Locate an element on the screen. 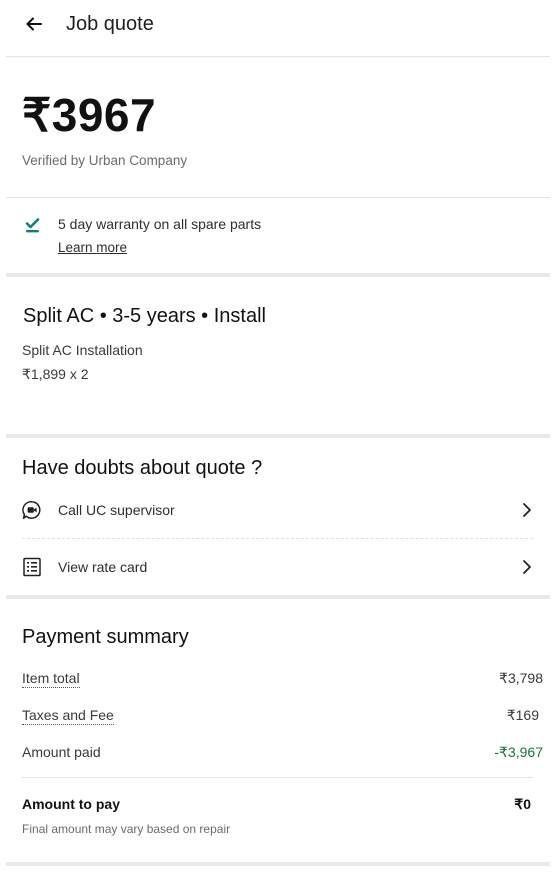 Image resolution: width=553 pixels, height=890 pixels. service-title: Split AC • 3-5 years • Install is located at coordinates (144, 316).